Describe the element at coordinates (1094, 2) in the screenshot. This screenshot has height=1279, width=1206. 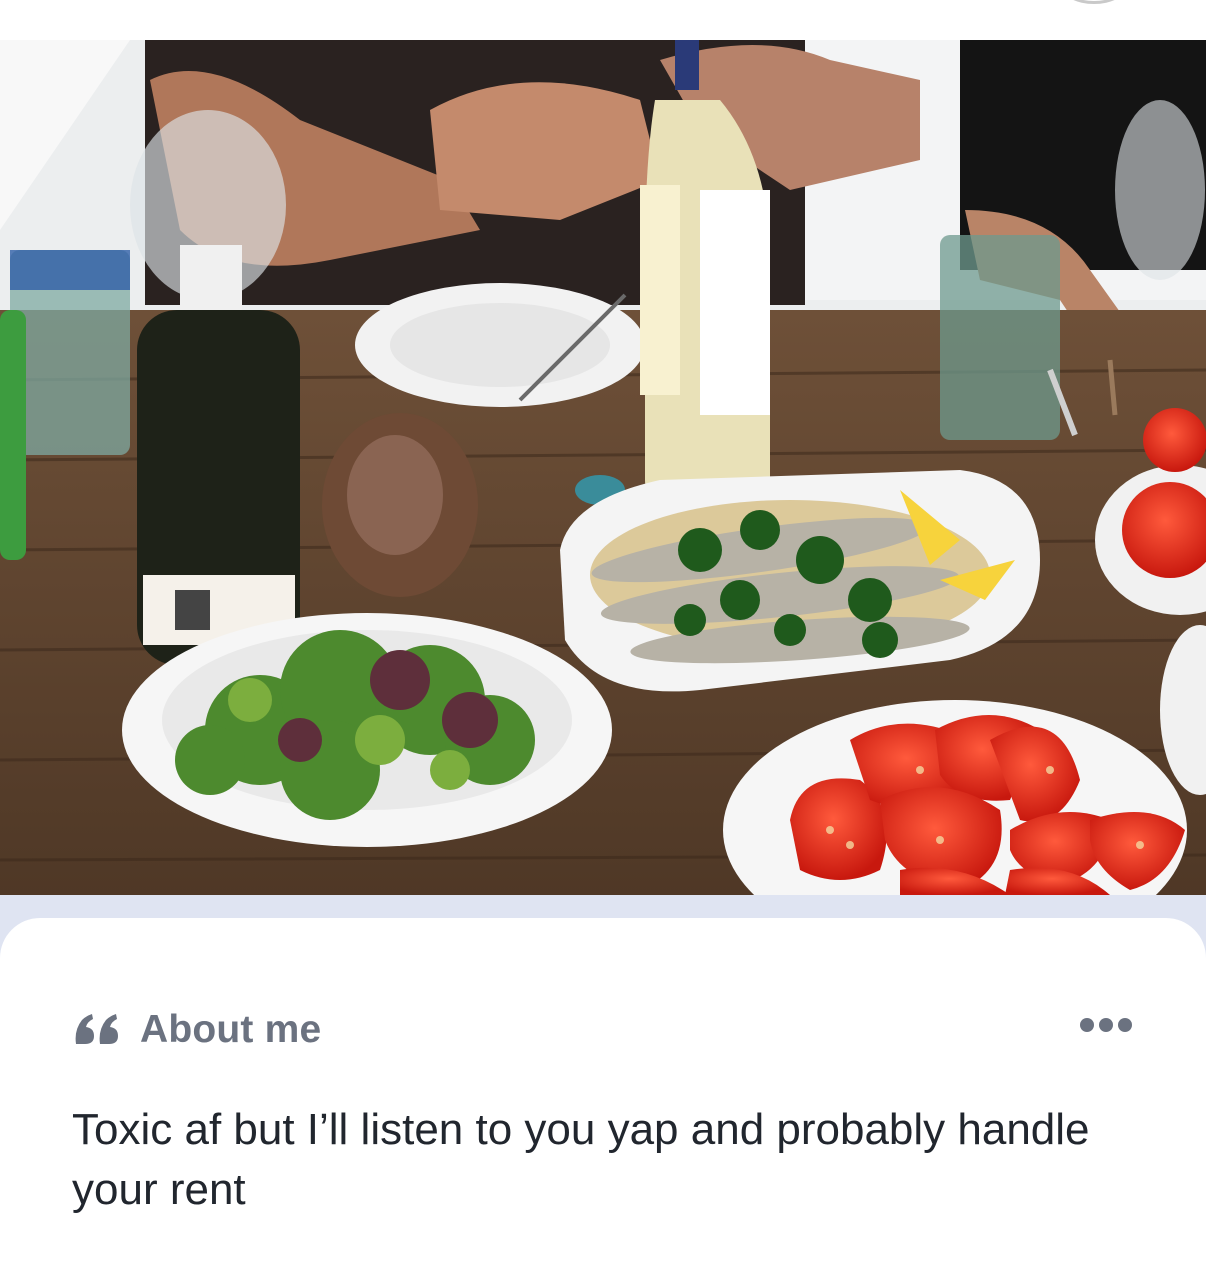
I see `avatar-edge` at that location.